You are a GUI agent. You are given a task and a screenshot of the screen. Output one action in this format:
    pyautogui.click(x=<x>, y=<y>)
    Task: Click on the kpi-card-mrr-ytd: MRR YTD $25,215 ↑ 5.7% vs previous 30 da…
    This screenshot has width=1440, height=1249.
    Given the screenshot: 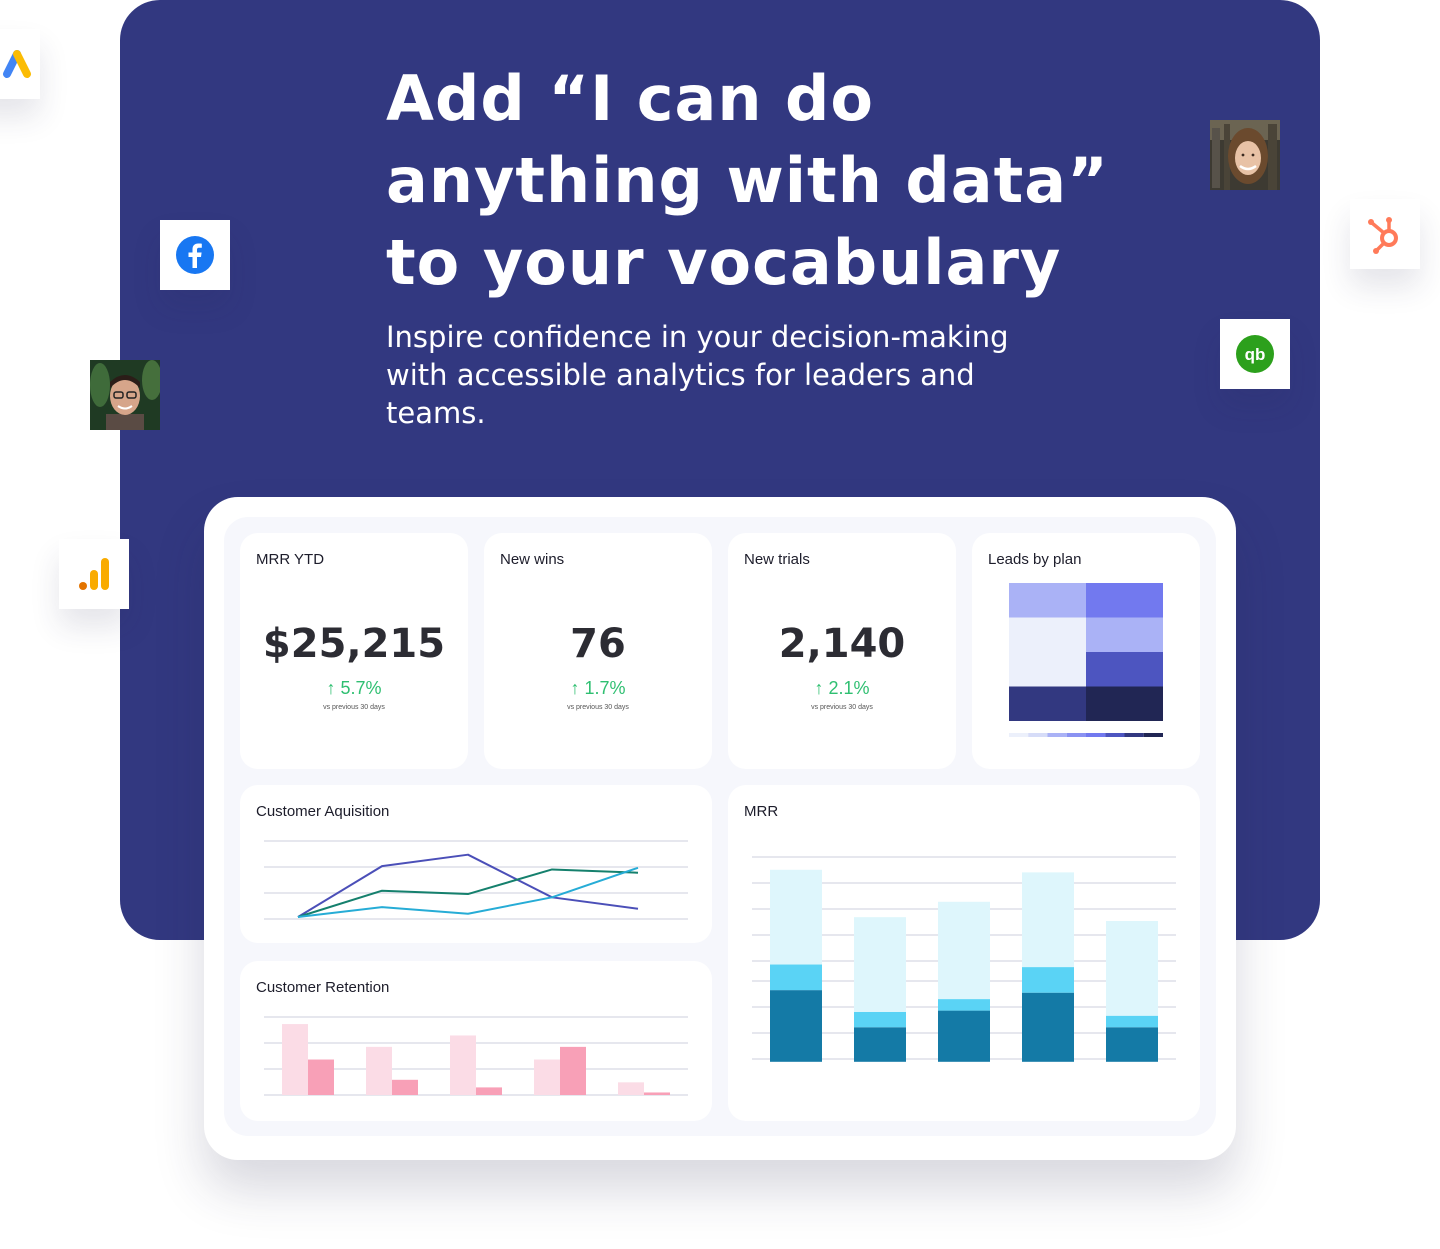 What is the action you would take?
    pyautogui.click(x=354, y=651)
    